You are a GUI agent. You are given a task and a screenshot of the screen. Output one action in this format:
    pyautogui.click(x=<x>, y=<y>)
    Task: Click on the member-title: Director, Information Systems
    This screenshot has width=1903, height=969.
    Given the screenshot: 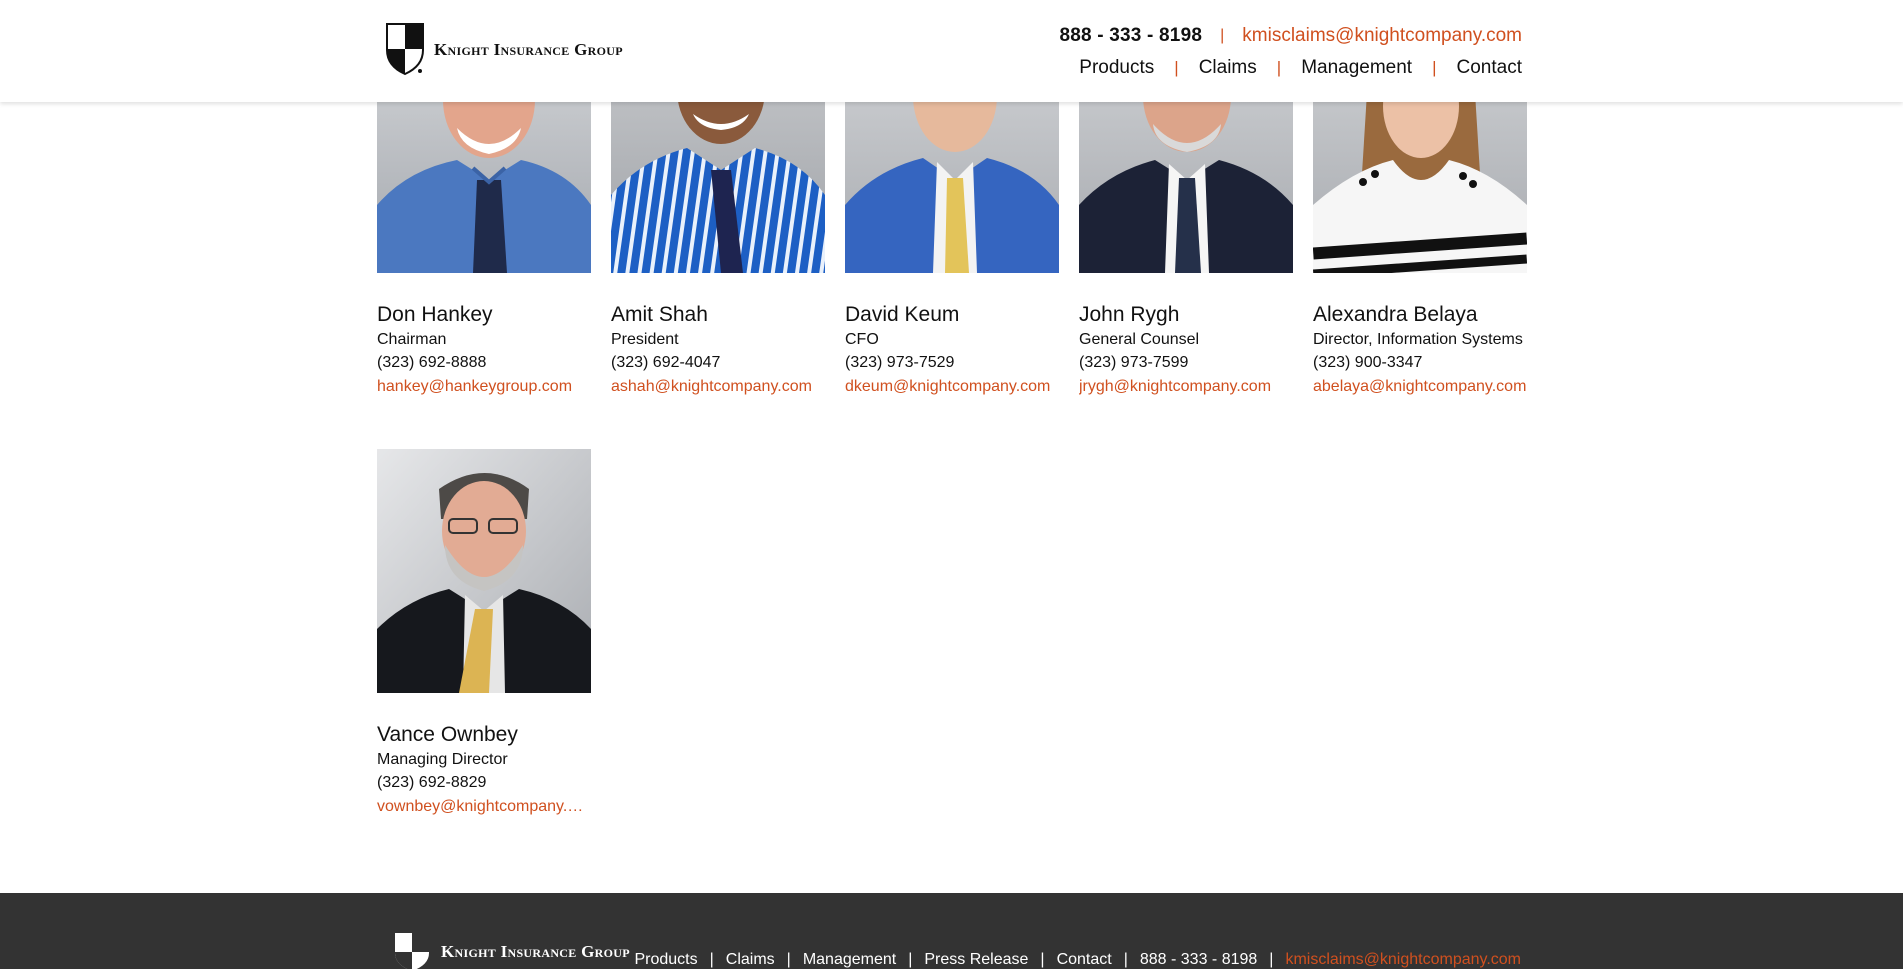 What is the action you would take?
    pyautogui.click(x=1418, y=339)
    